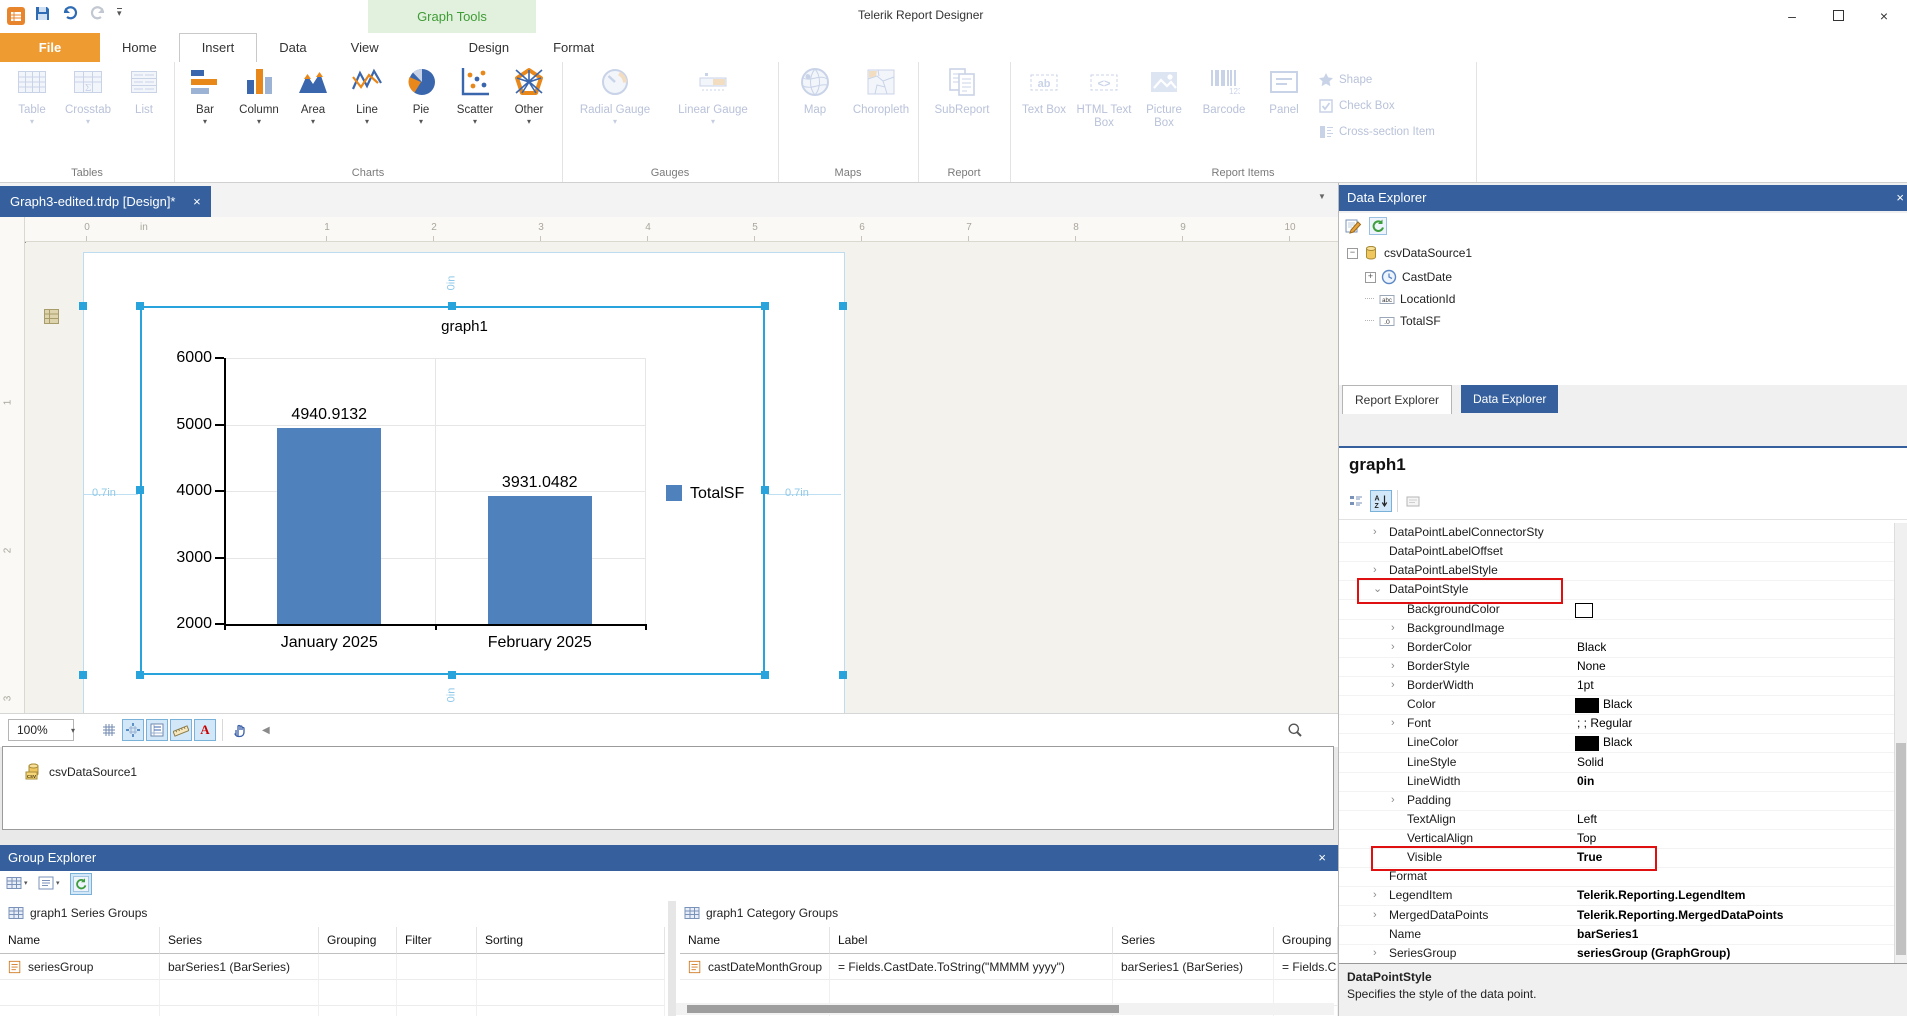 The height and width of the screenshot is (1016, 1907). I want to click on zoom-dropdown-icon: ▾, so click(73, 730).